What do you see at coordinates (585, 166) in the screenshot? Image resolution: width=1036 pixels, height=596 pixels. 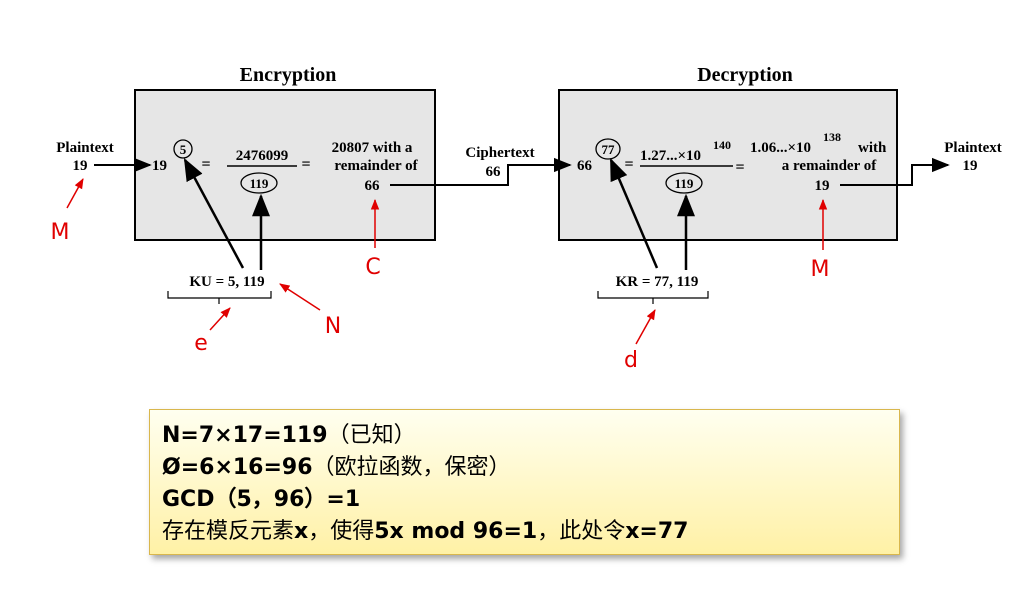 I see `decryption-input-value: 66` at bounding box center [585, 166].